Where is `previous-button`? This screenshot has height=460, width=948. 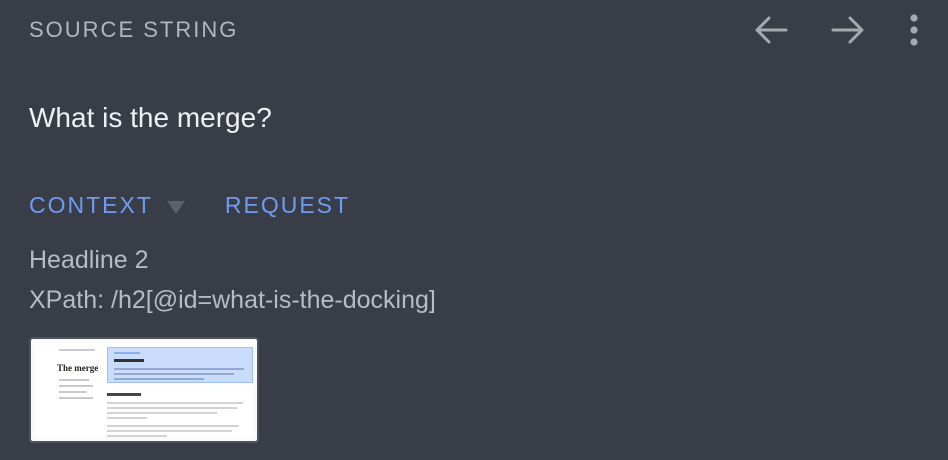 previous-button is located at coordinates (771, 30).